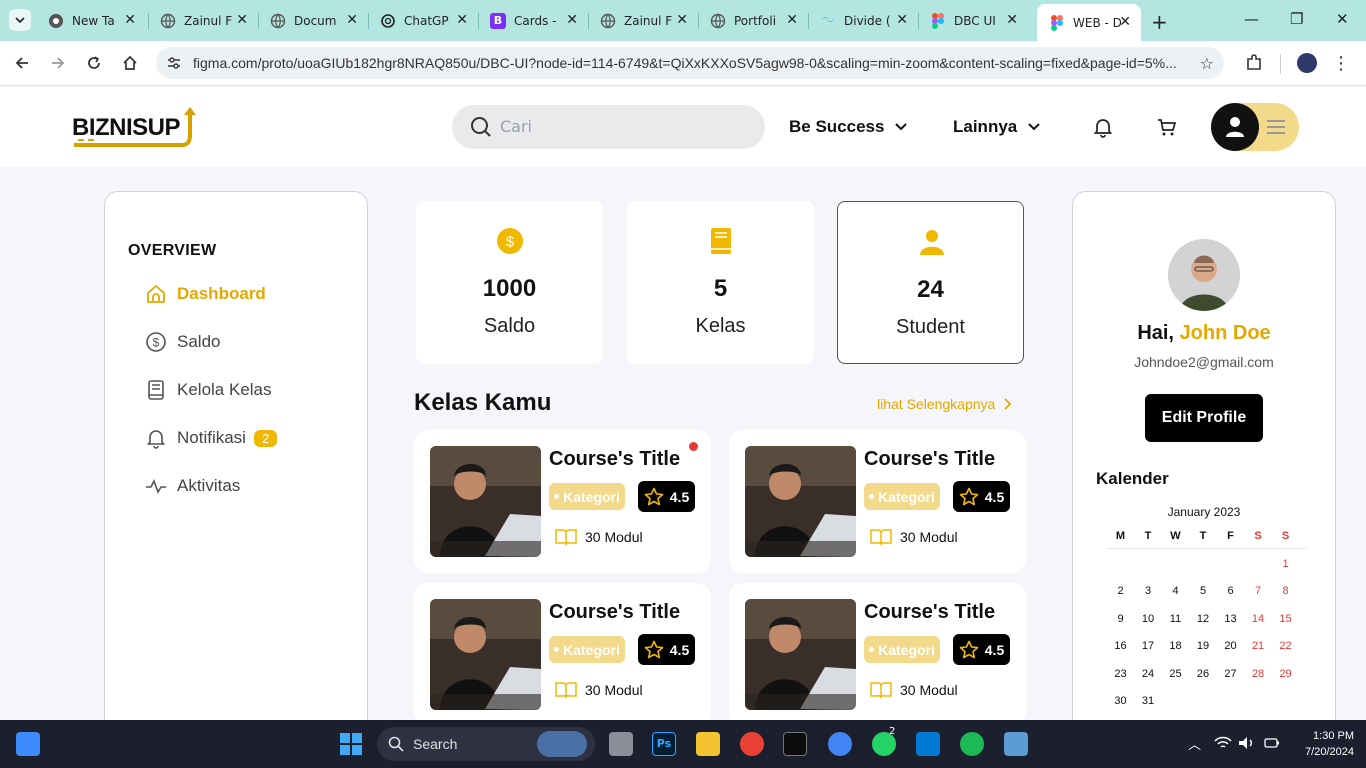 Image resolution: width=1366 pixels, height=768 pixels. What do you see at coordinates (1296, 19) in the screenshot?
I see `restore-icon: ❐` at bounding box center [1296, 19].